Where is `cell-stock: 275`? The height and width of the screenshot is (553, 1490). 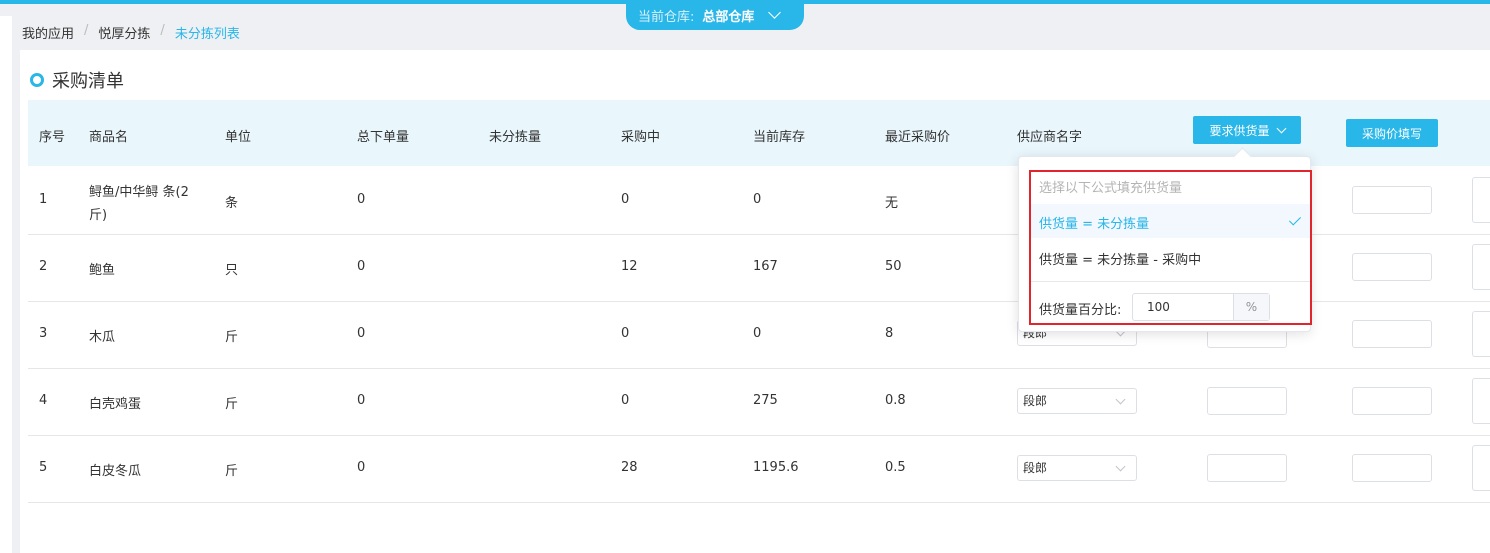 cell-stock: 275 is located at coordinates (765, 400).